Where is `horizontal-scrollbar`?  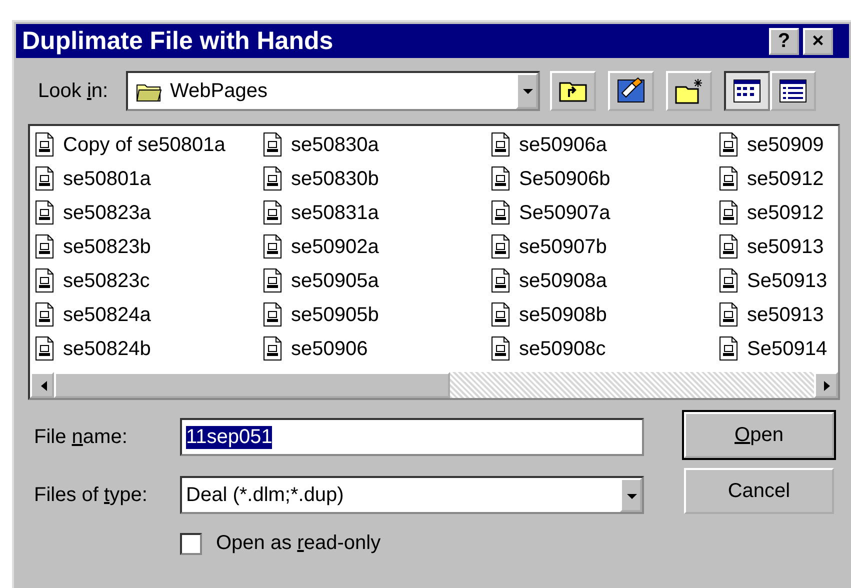 horizontal-scrollbar is located at coordinates (434, 385).